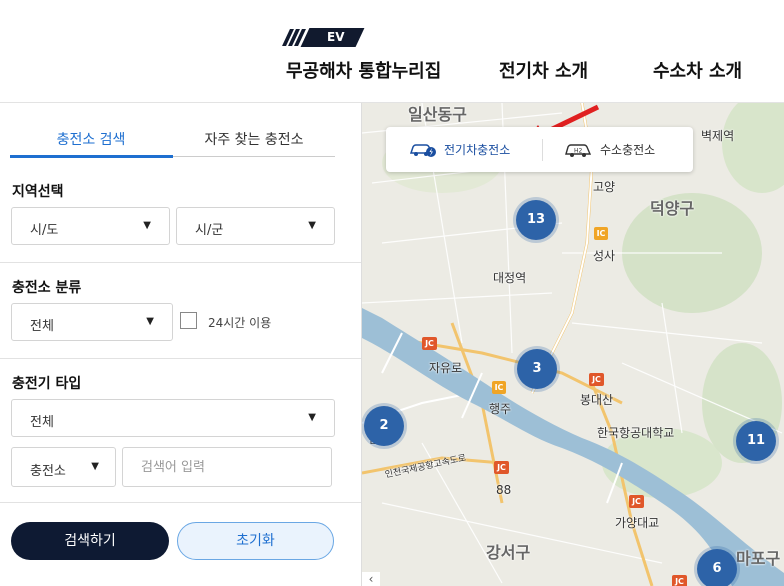 This screenshot has width=784, height=586. Describe the element at coordinates (188, 320) in the screenshot. I see `24h-checkbox` at that location.